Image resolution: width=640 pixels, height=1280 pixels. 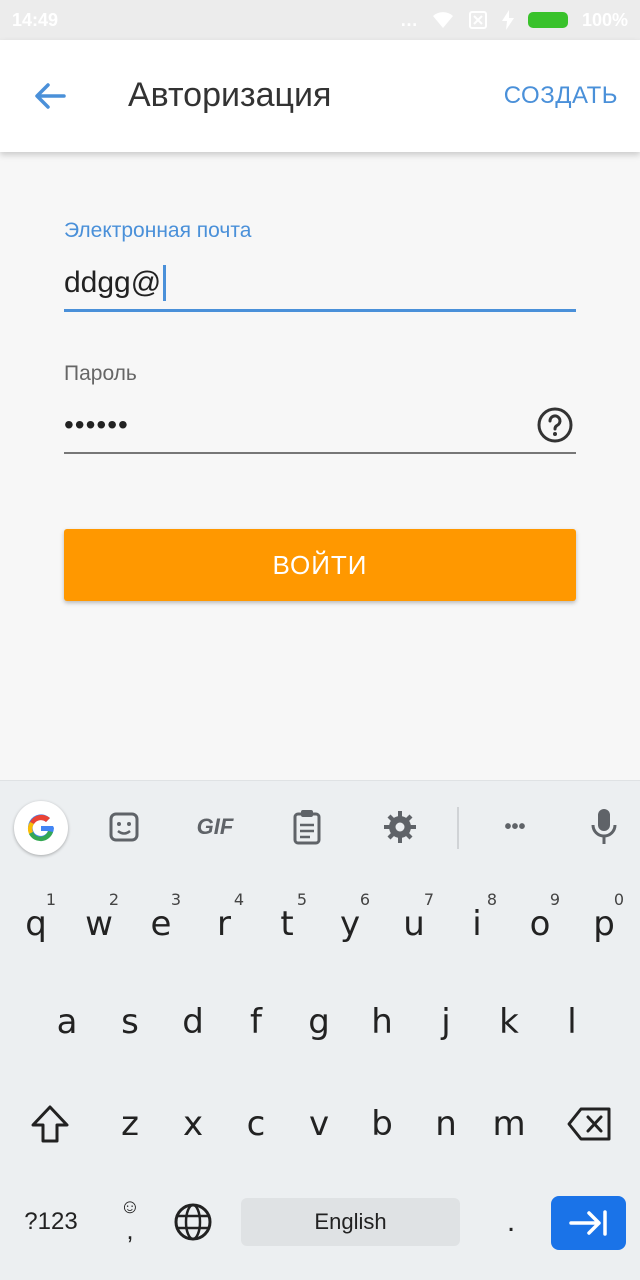 What do you see at coordinates (511, 1222) in the screenshot?
I see `period-key: .` at bounding box center [511, 1222].